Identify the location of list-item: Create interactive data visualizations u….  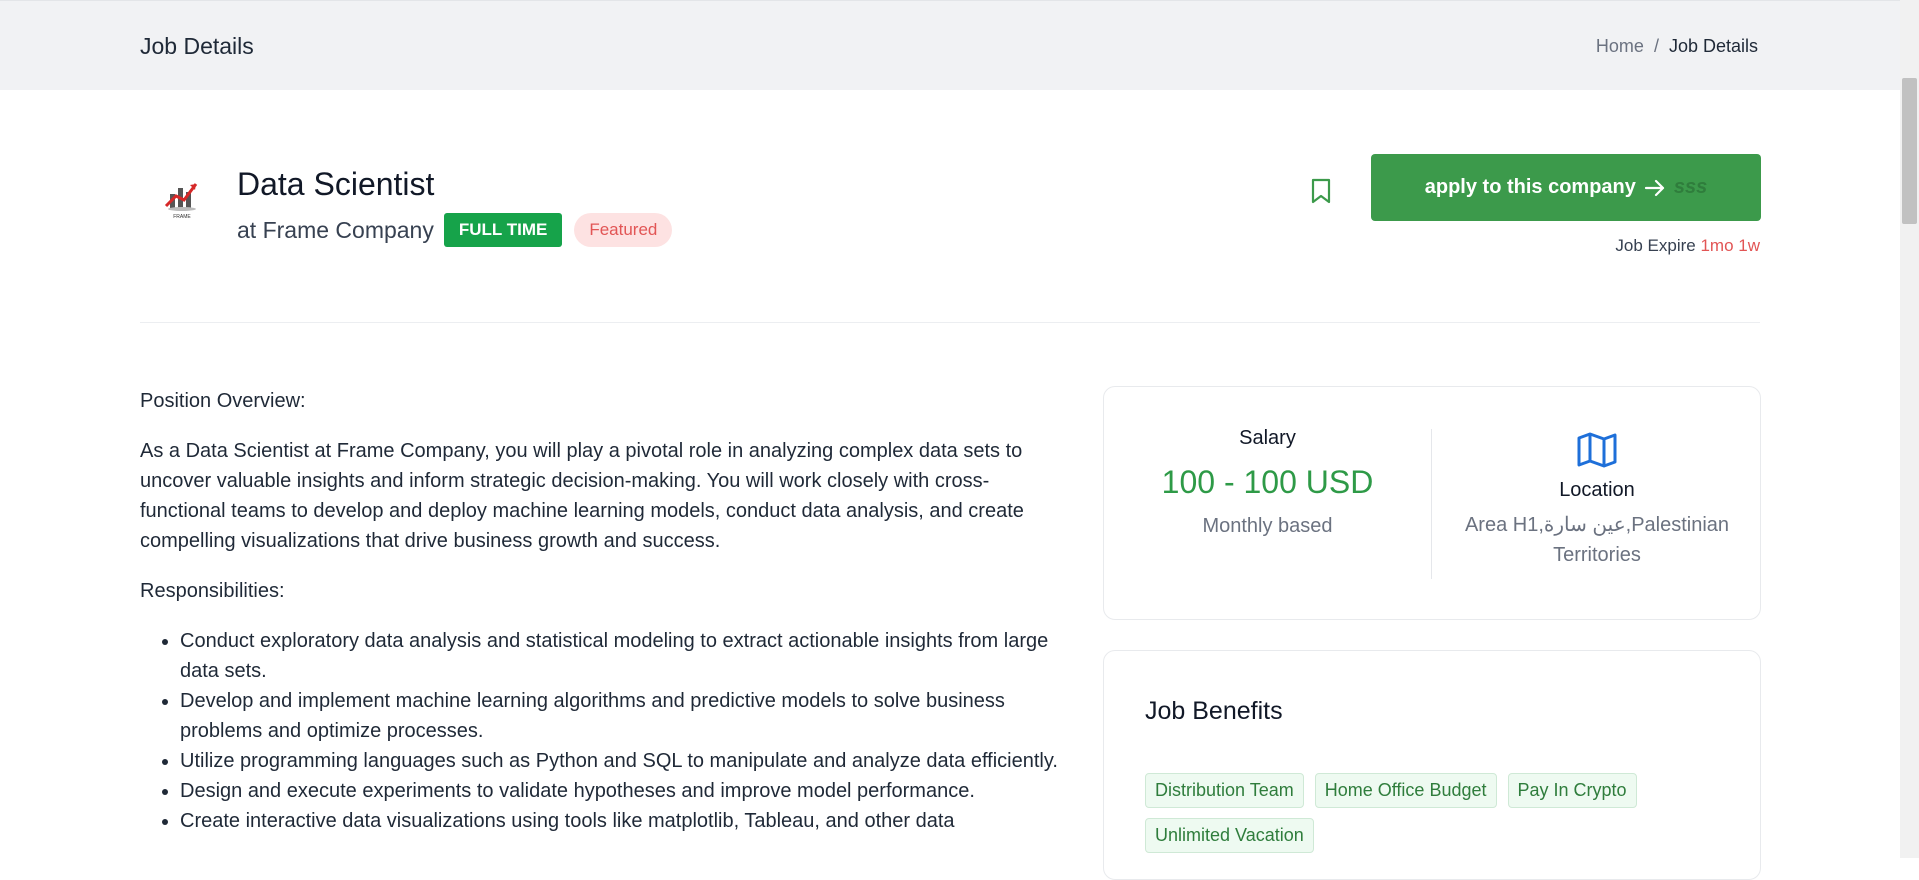
(625, 821).